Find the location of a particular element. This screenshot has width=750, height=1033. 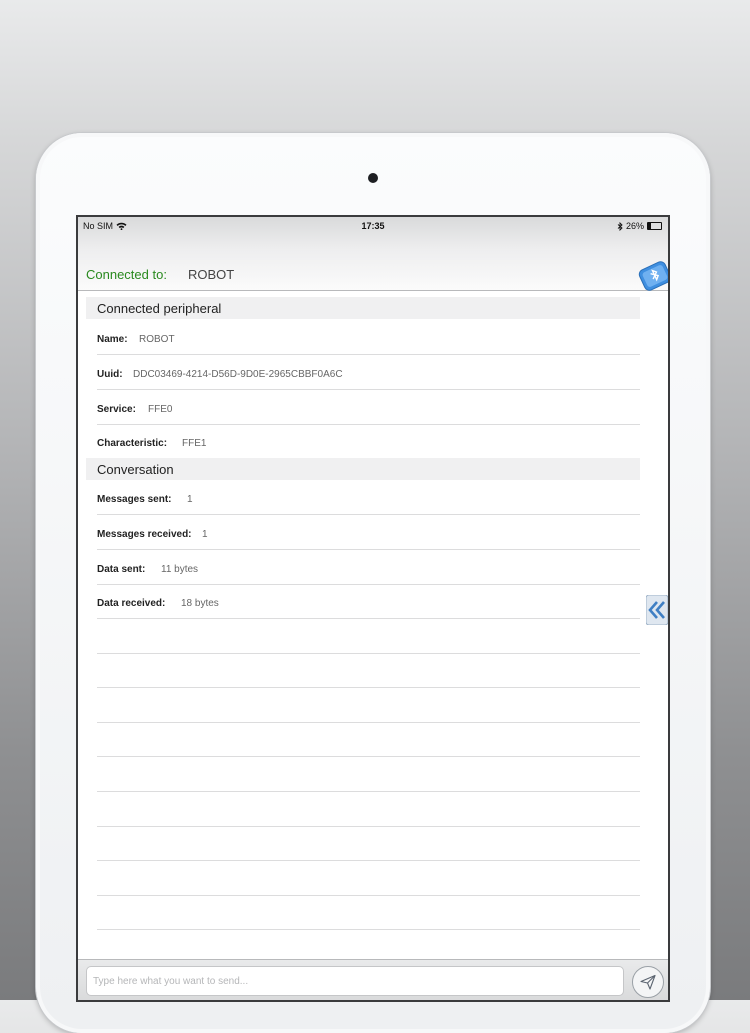

paper-plane-icon is located at coordinates (648, 982).